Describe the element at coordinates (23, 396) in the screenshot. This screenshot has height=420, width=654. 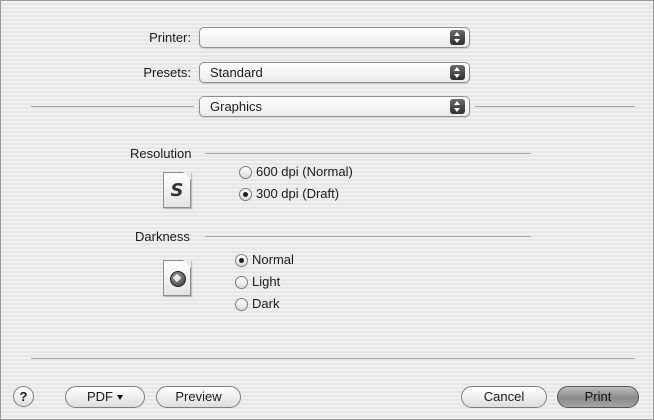
I see `help-button: ?` at that location.